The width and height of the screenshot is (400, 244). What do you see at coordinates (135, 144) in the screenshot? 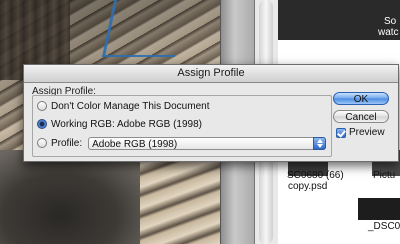
I see `profile-select-value: Adobe RGB (1998)` at bounding box center [135, 144].